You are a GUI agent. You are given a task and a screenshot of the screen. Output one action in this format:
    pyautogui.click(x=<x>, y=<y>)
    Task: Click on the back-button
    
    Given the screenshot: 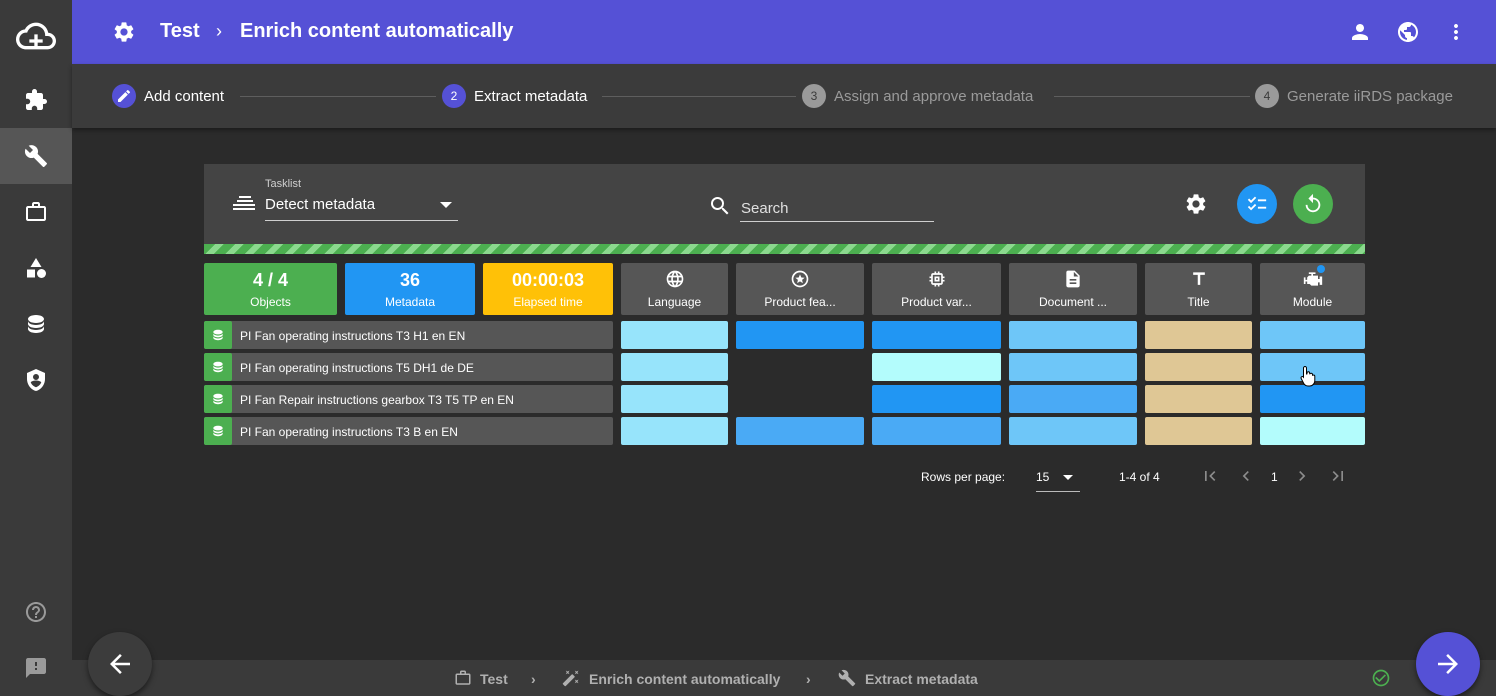 What is the action you would take?
    pyautogui.click(x=120, y=664)
    